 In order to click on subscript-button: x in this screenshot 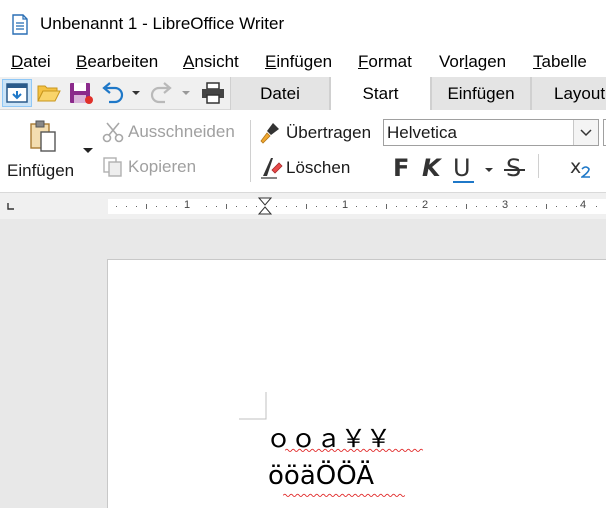, I will do `click(575, 167)`.